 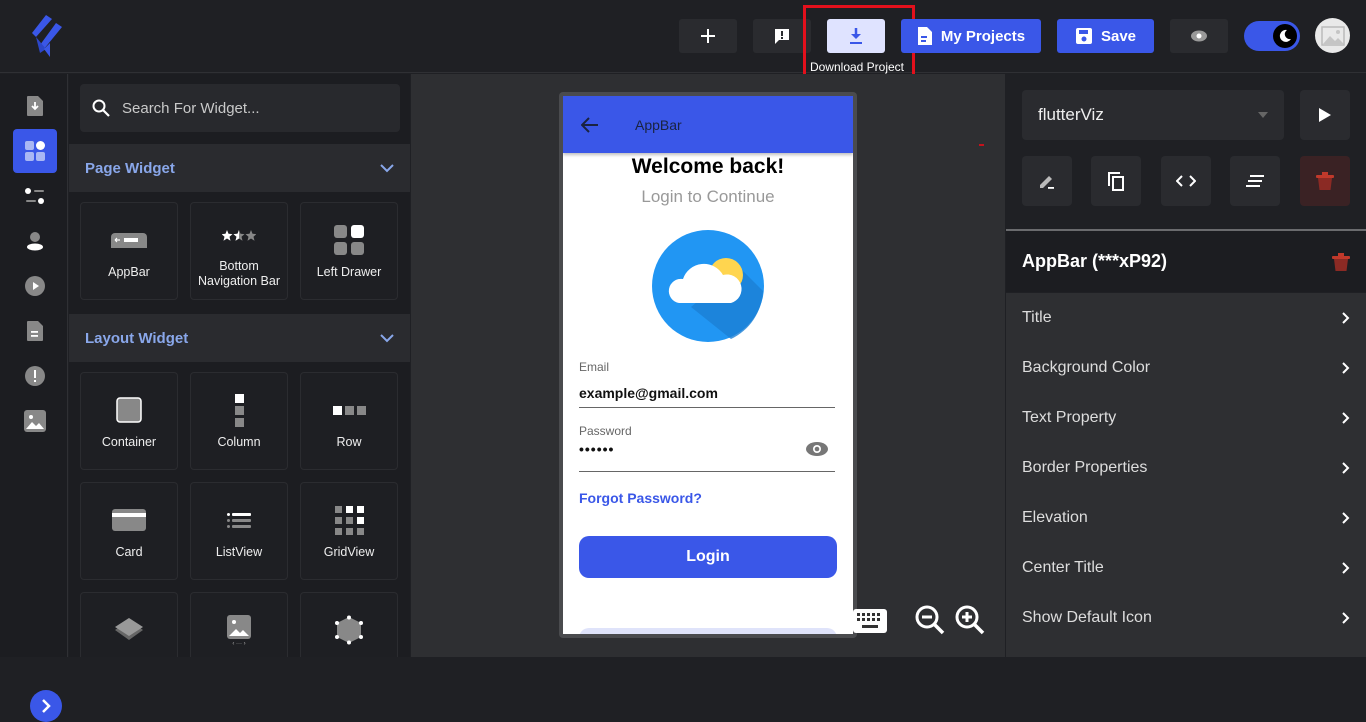 I want to click on zoom-in-icon, so click(x=970, y=620).